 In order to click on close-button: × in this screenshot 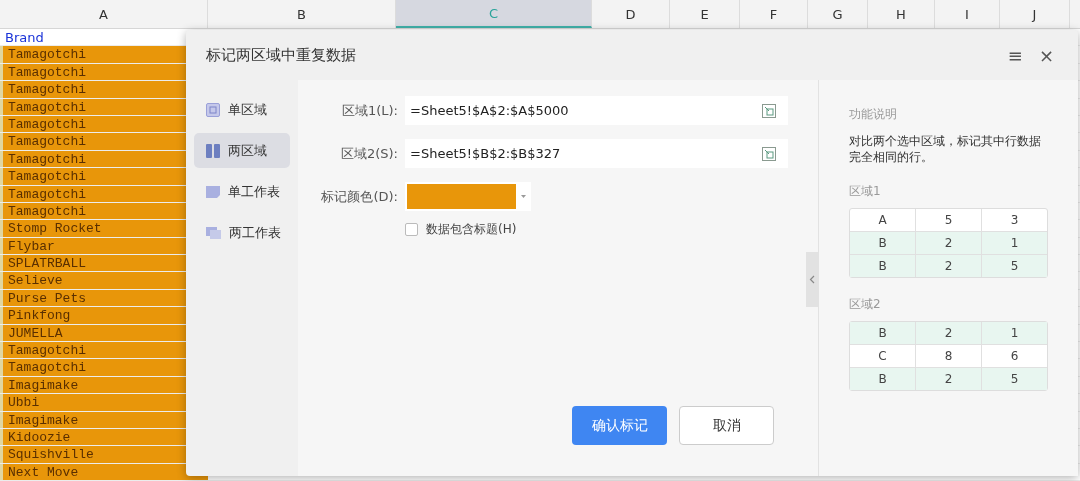, I will do `click(1046, 55)`.